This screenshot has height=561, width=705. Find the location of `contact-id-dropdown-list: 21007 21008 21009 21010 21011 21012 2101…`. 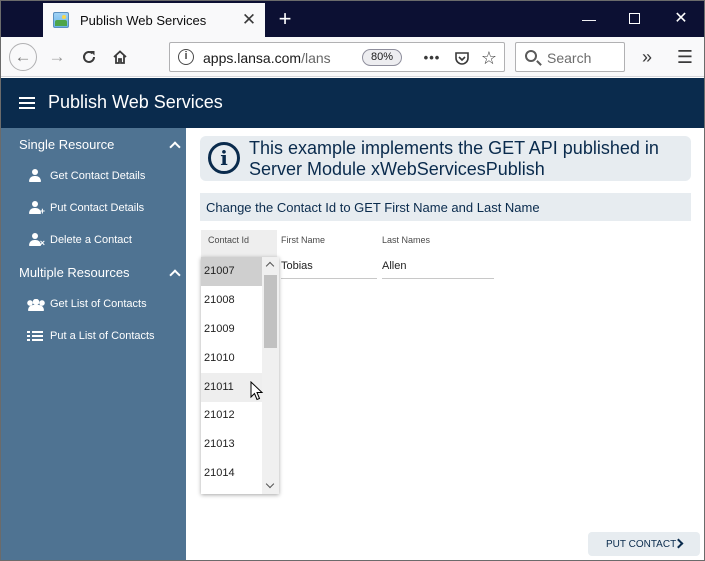

contact-id-dropdown-list: 21007 21008 21009 21010 21011 21012 2101… is located at coordinates (240, 375).